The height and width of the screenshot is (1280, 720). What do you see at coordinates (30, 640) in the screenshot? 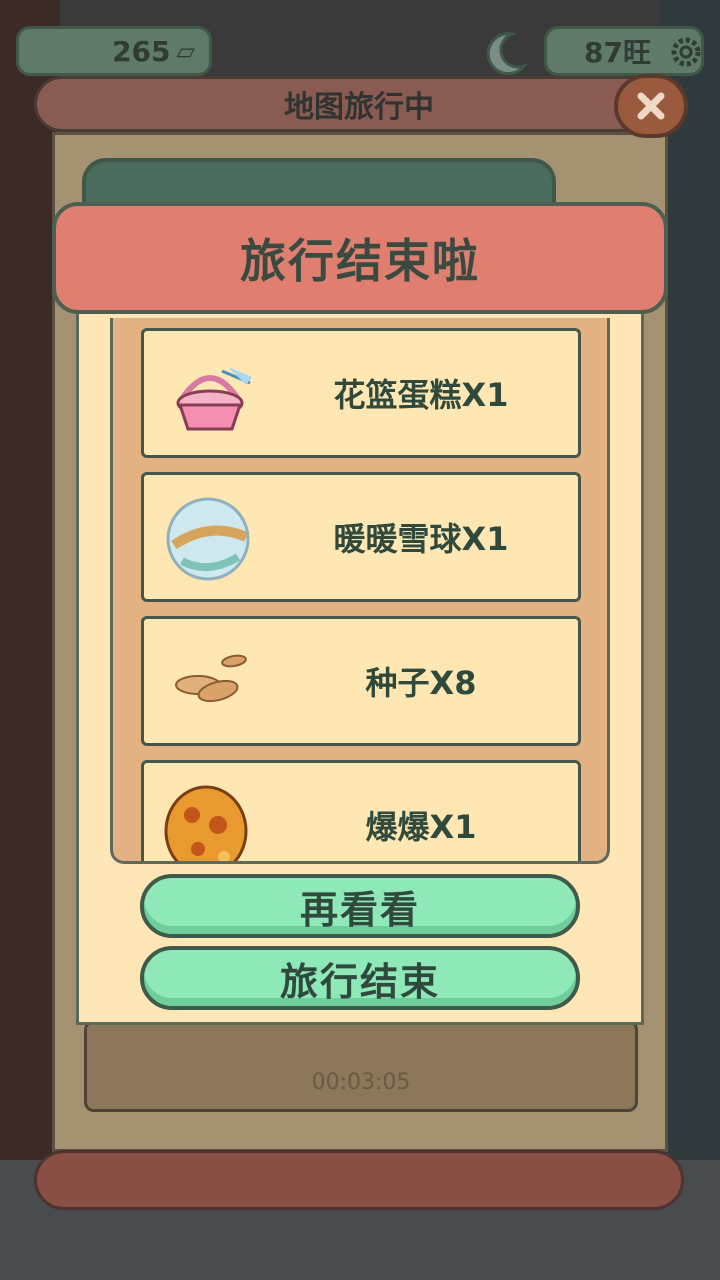
I see `background-left-wall` at bounding box center [30, 640].